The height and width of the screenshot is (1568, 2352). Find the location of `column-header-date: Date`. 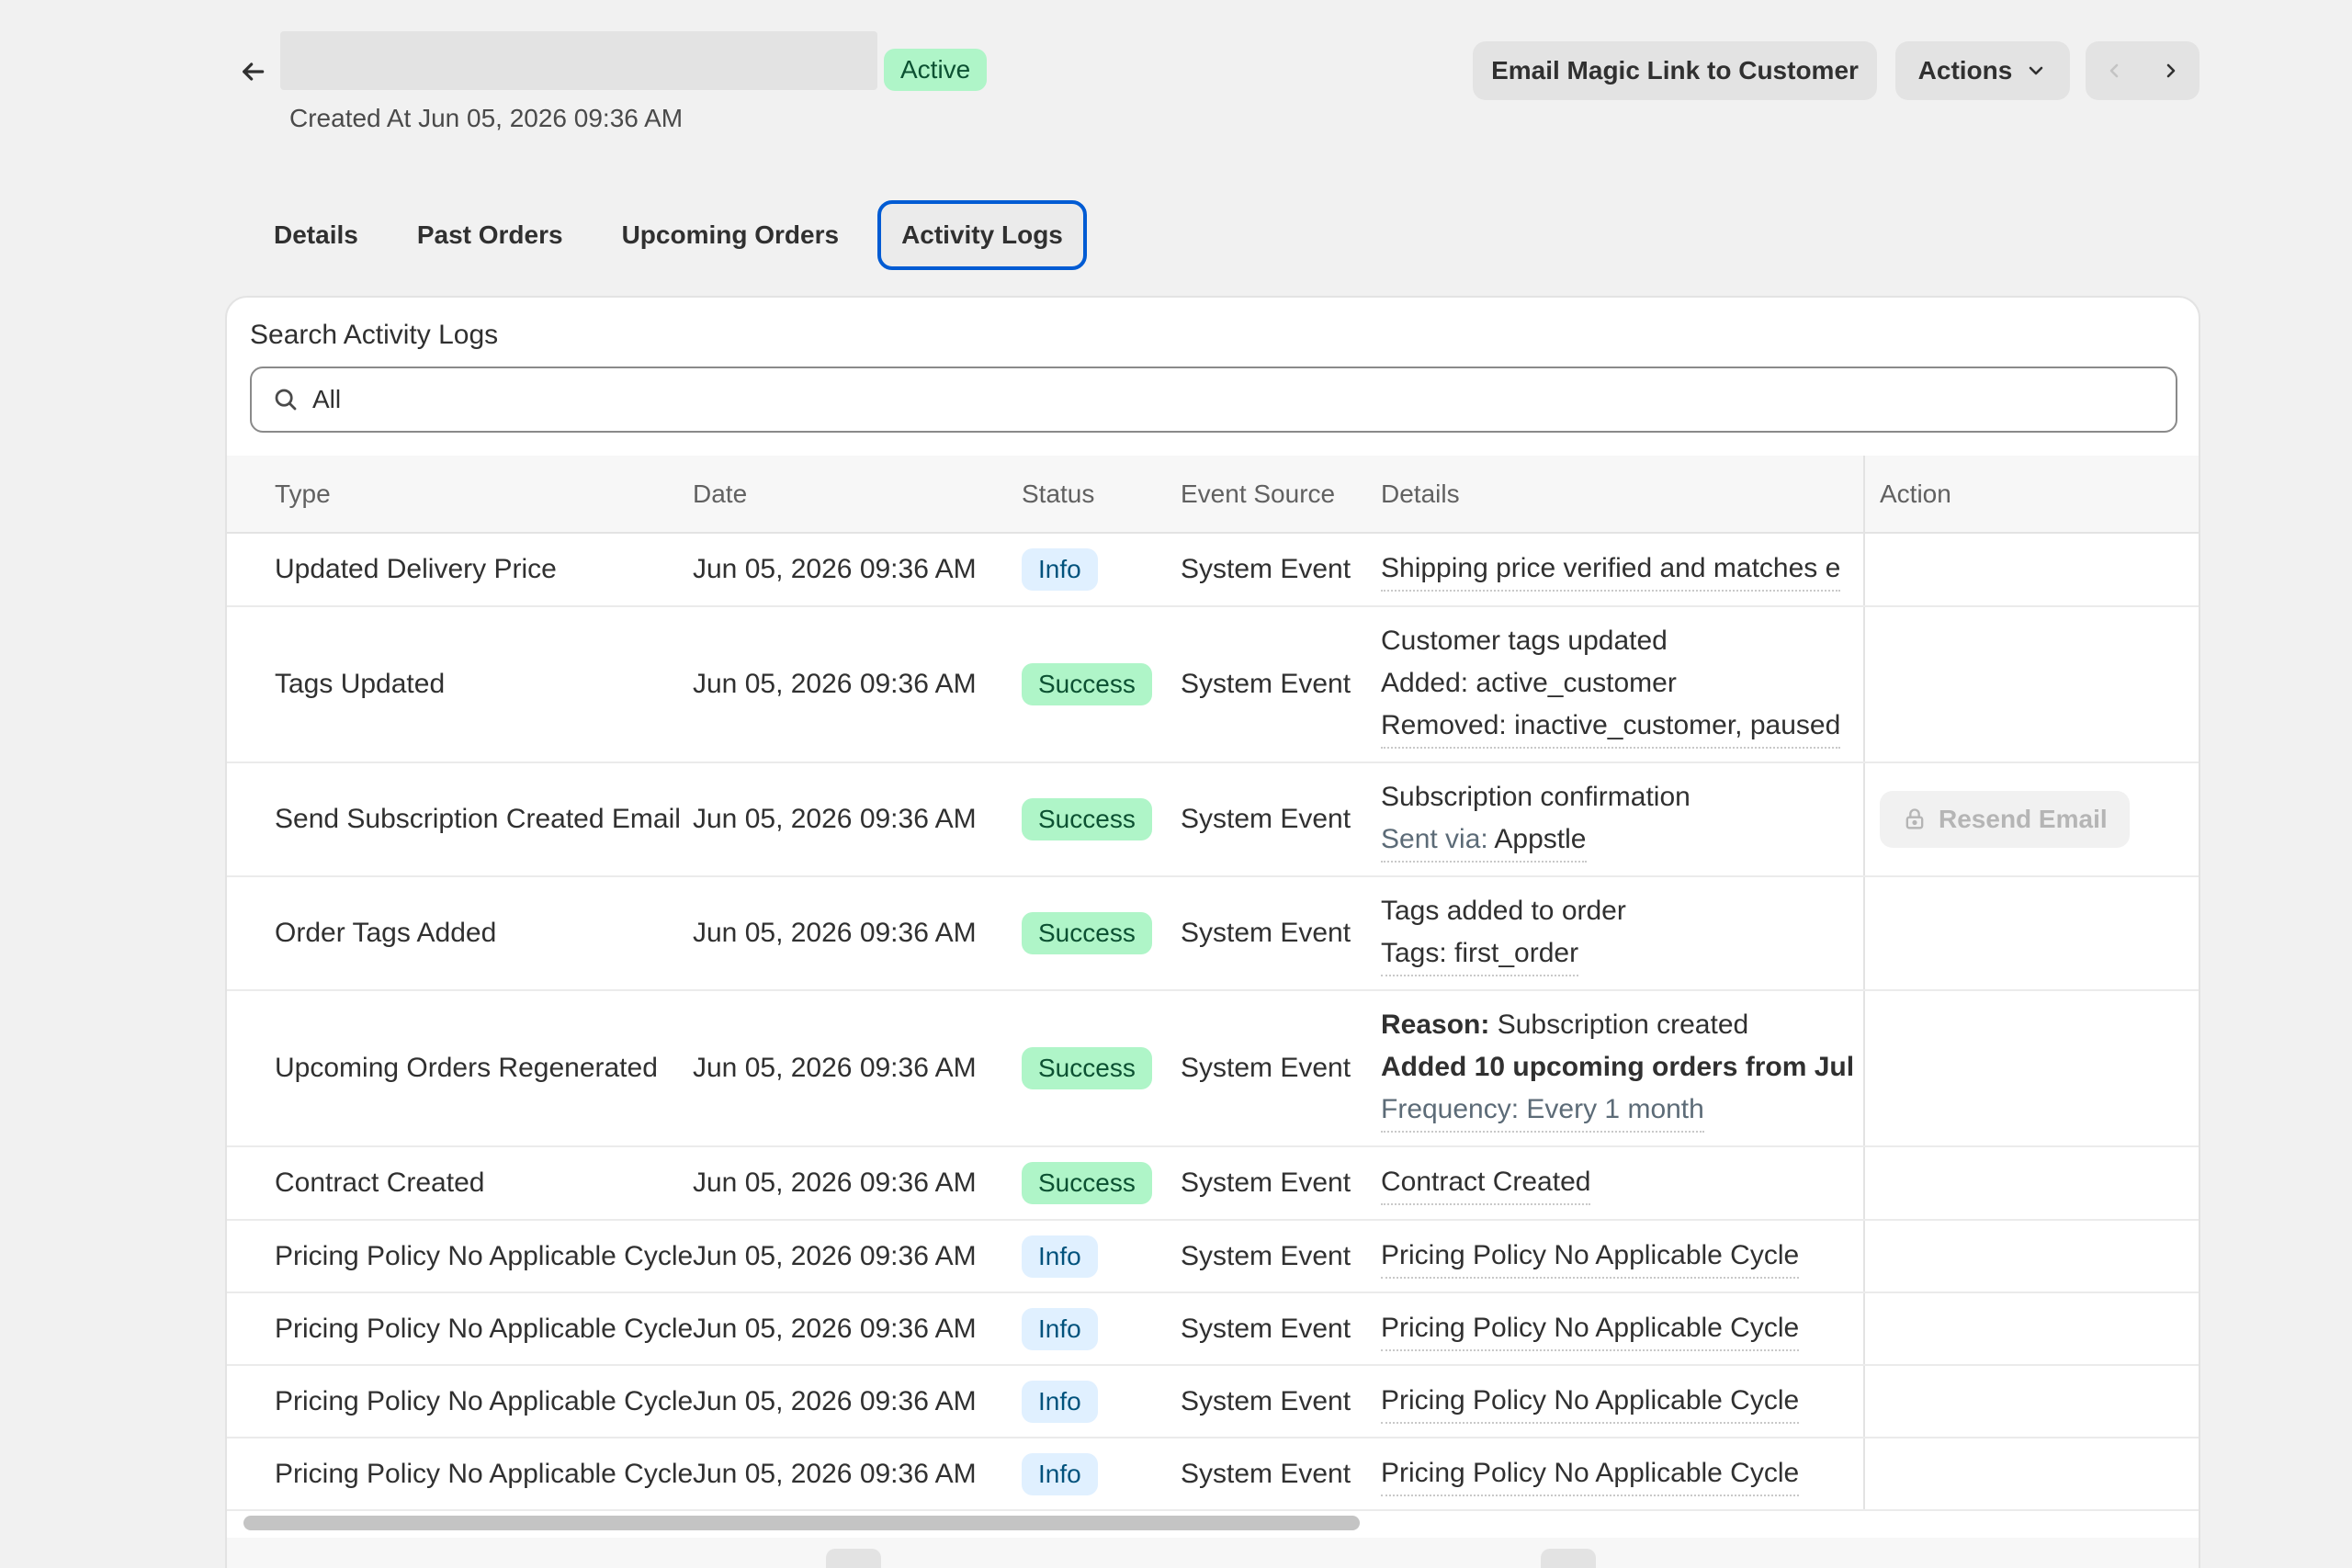

column-header-date: Date is located at coordinates (857, 495).